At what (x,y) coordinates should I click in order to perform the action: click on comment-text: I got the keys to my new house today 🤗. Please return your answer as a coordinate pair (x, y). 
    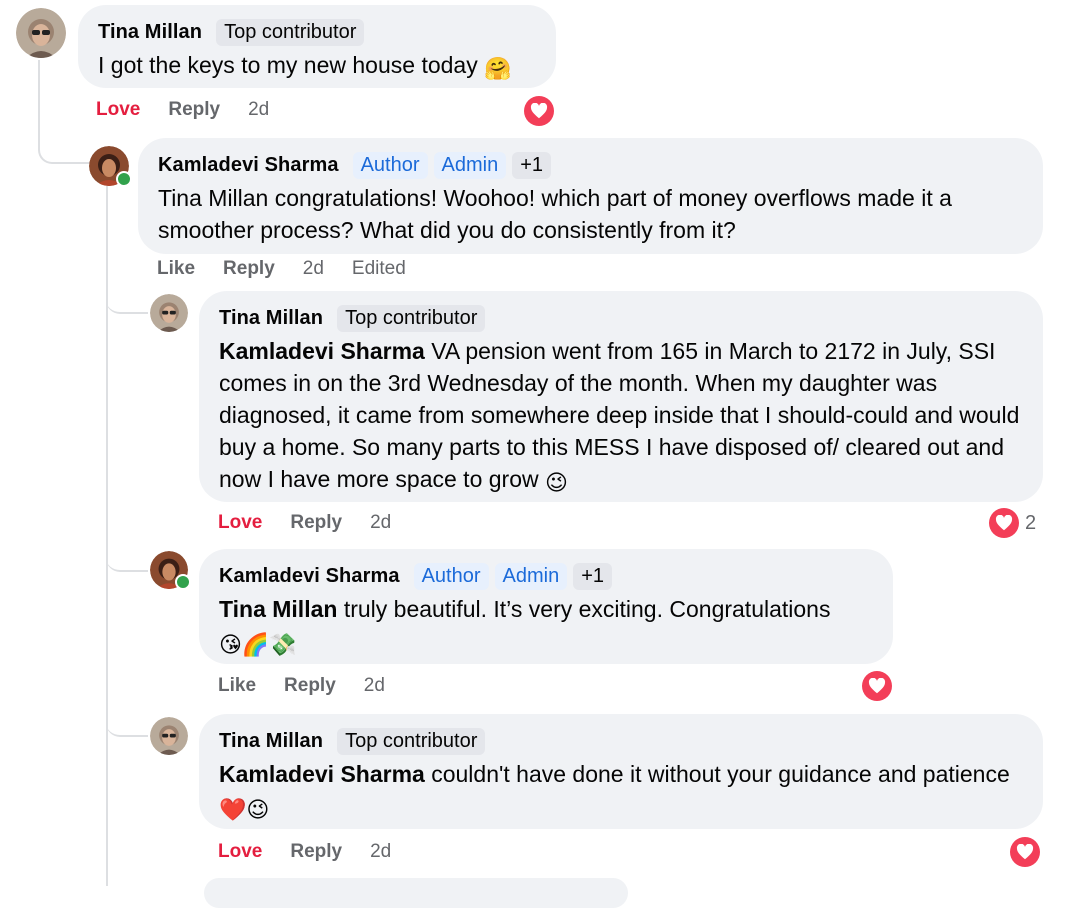
    Looking at the image, I should click on (305, 66).